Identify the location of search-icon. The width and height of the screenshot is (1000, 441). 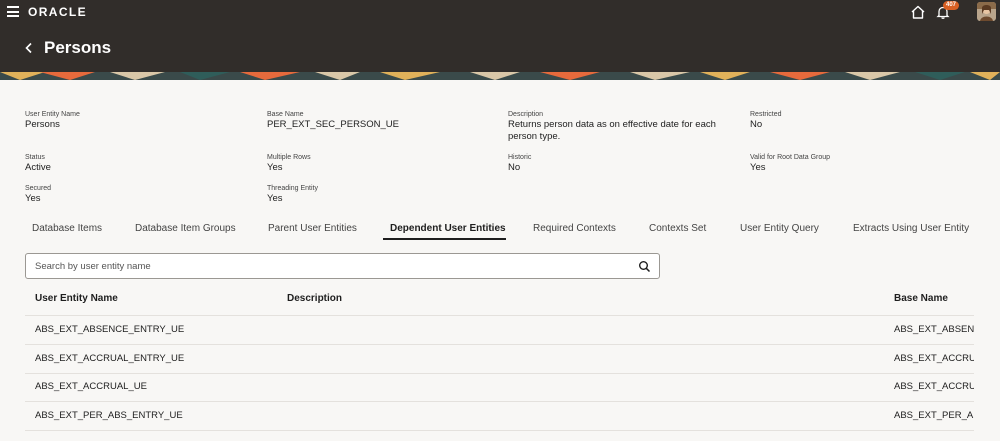
(644, 266).